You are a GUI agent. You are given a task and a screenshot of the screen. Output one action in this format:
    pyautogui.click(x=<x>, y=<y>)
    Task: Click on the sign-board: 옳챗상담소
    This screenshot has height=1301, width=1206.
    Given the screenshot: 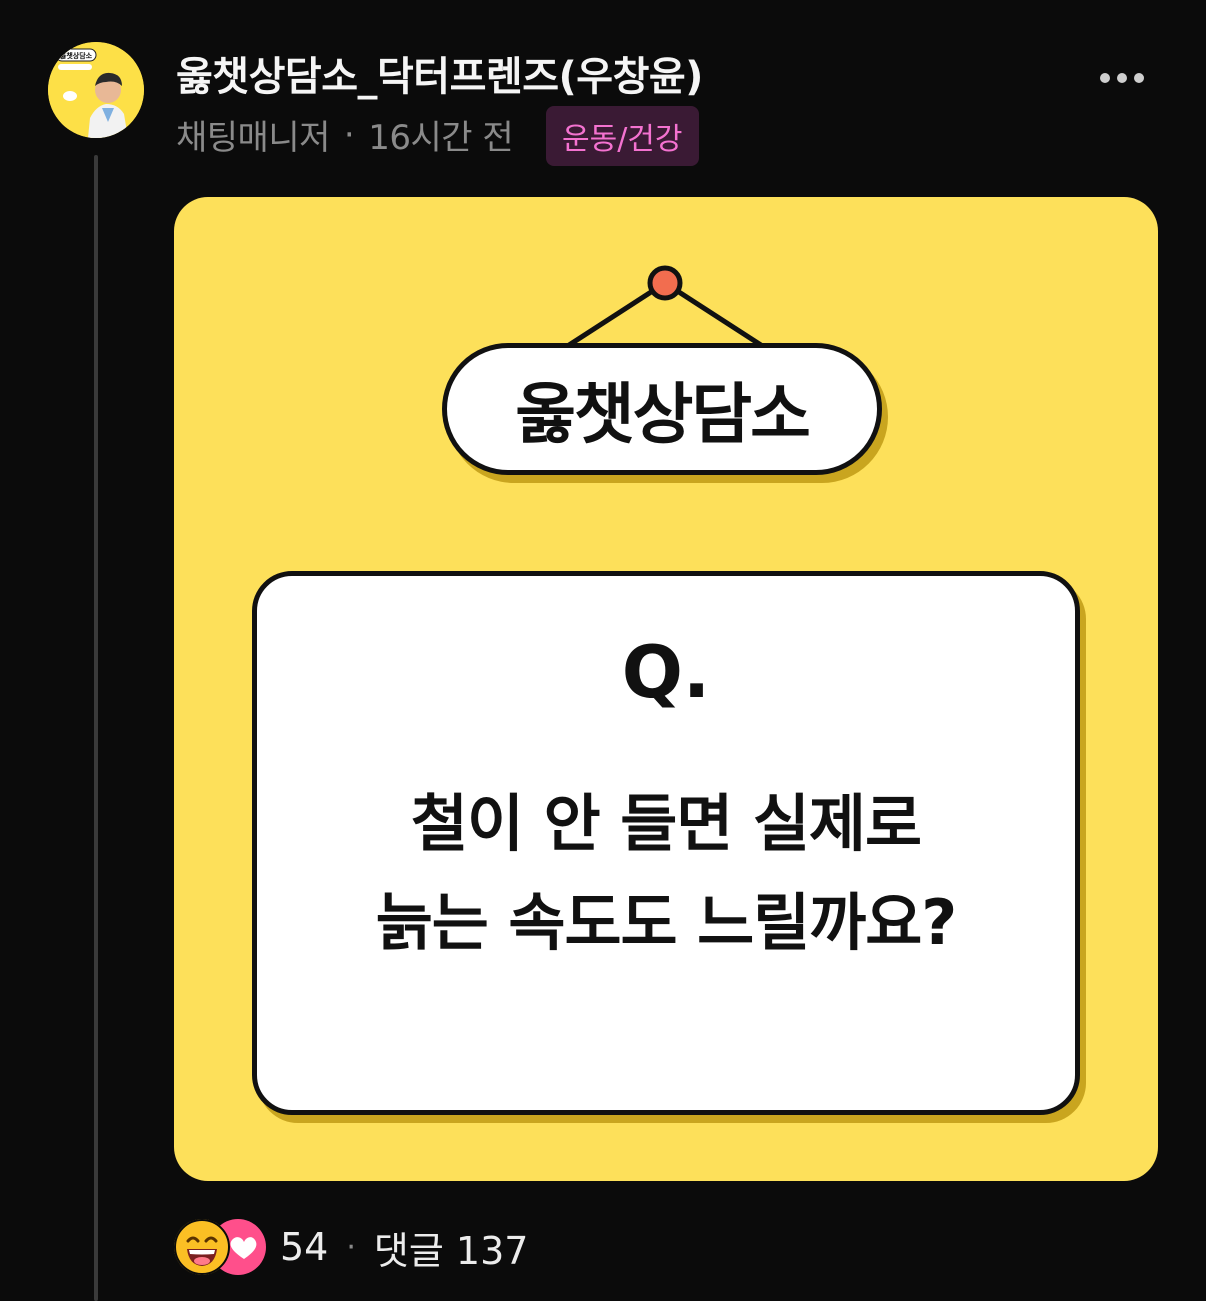 What is the action you would take?
    pyautogui.click(x=662, y=409)
    